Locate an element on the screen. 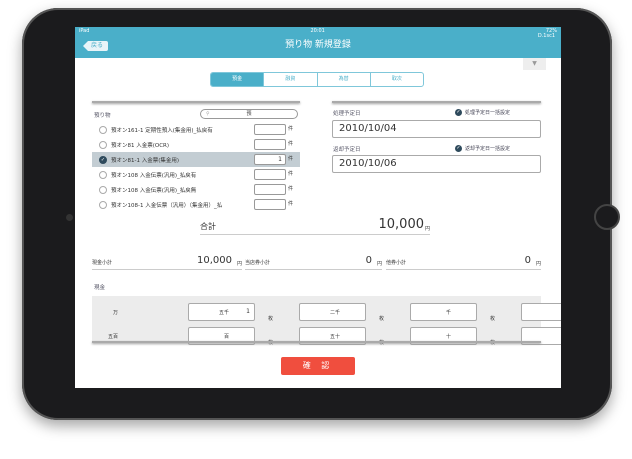 The image size is (632, 459). nav-bar: 戻る 預り物 新規登録 D.1sc1 is located at coordinates (318, 45).